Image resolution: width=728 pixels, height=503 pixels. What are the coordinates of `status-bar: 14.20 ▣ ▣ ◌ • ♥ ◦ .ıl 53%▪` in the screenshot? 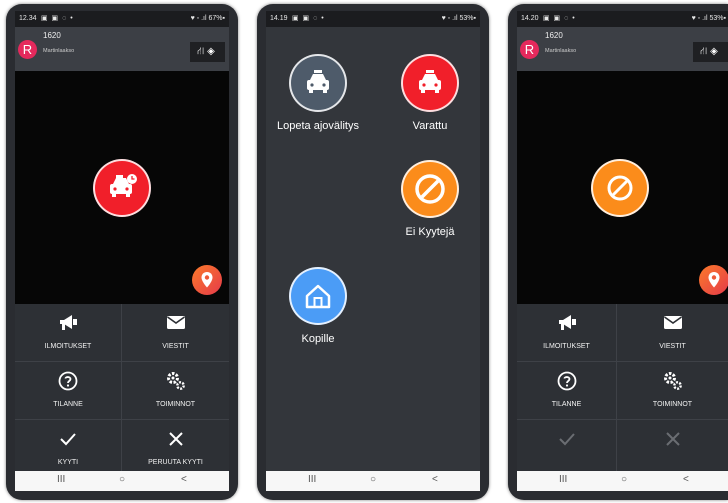 It's located at (622, 19).